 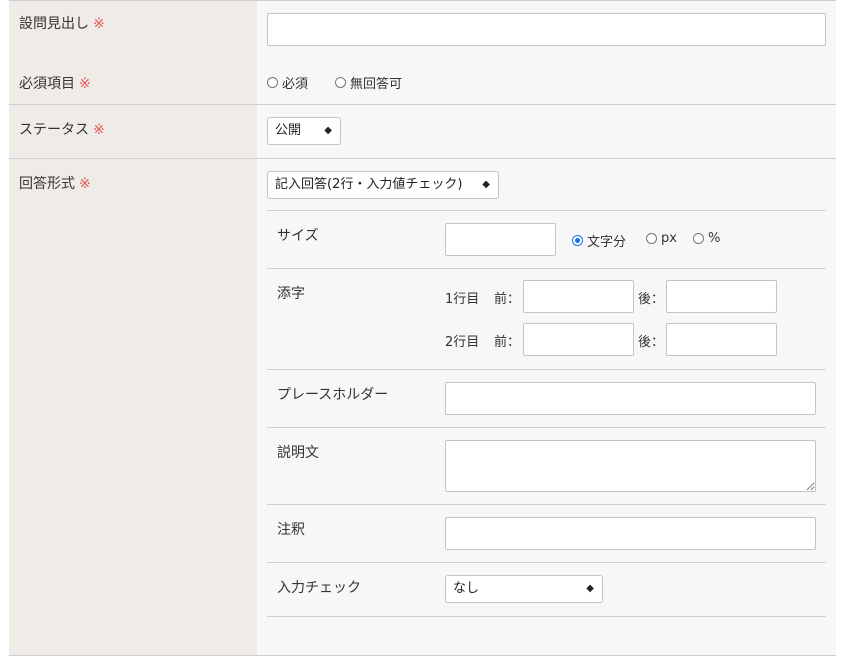 I want to click on row-required-label-cell: 必須項目 ※, so click(x=133, y=81).